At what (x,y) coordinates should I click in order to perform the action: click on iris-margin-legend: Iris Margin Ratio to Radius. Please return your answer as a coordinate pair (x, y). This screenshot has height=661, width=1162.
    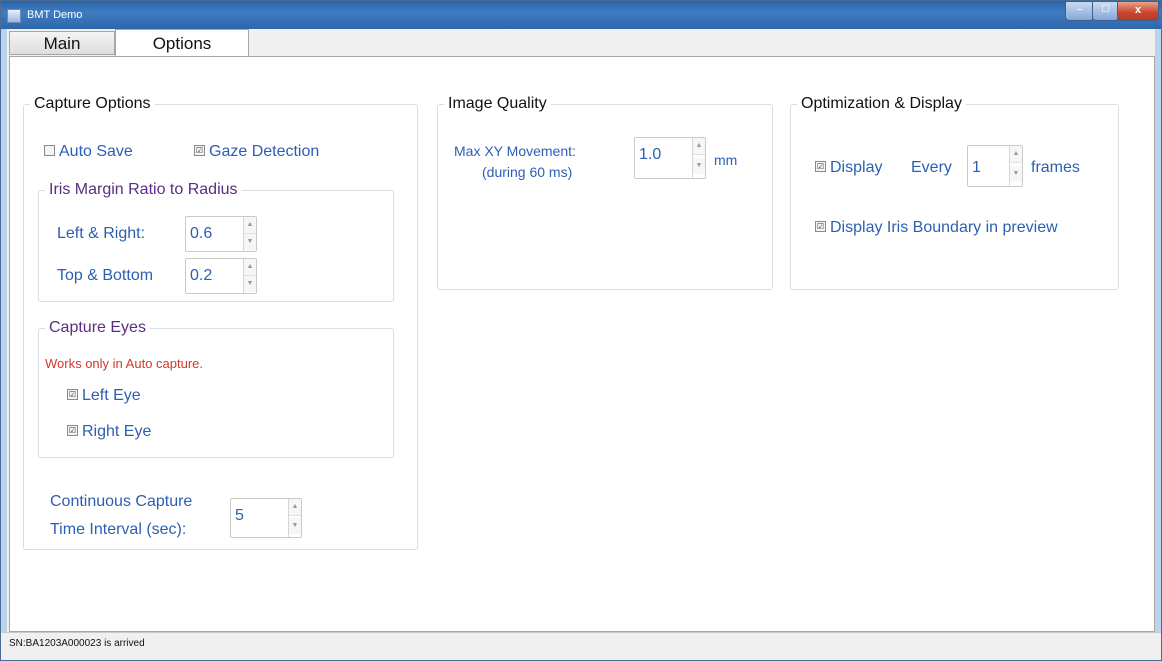
    Looking at the image, I should click on (143, 190).